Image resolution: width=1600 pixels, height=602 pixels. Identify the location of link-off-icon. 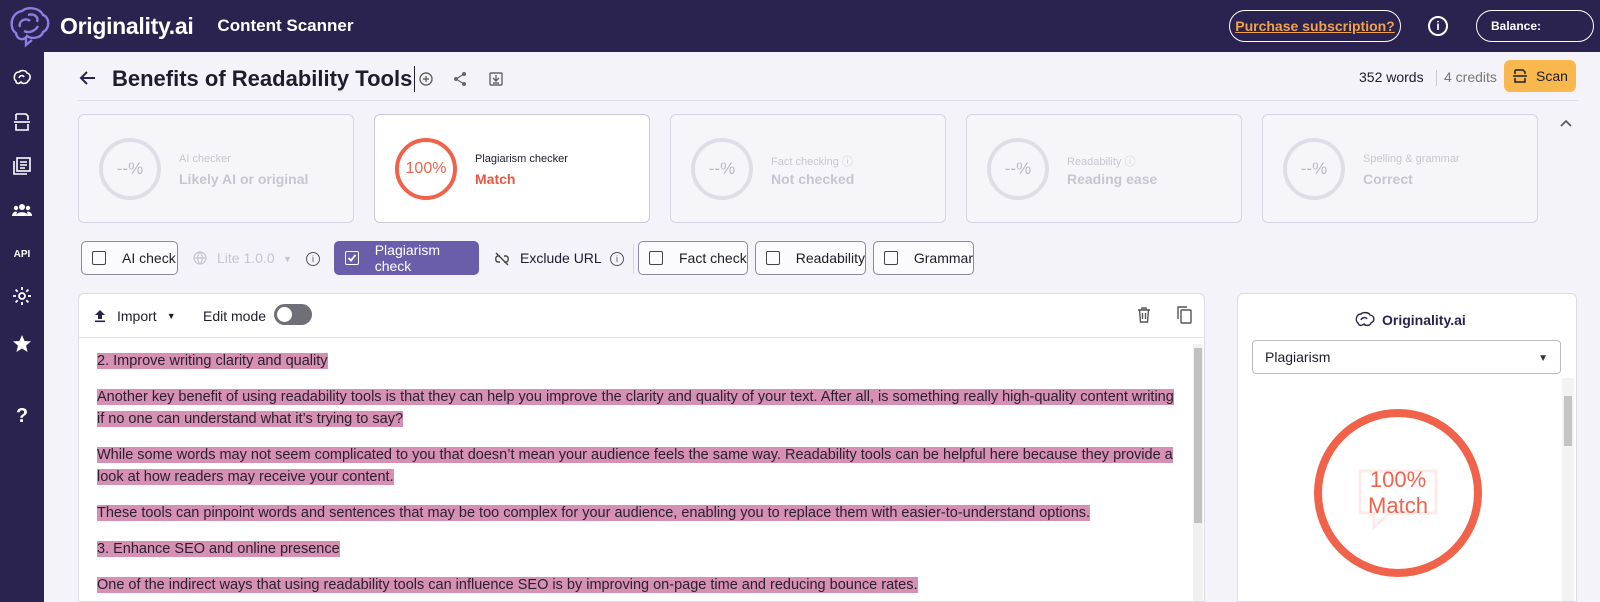
(502, 259).